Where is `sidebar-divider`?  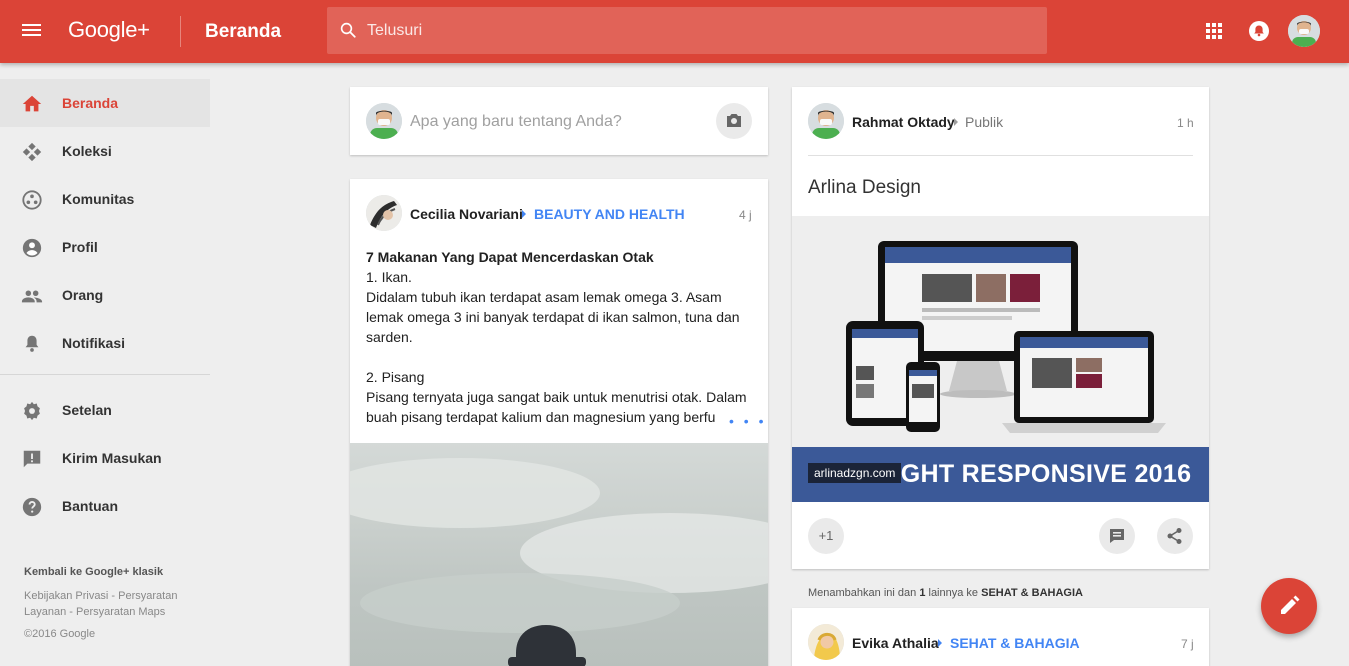 sidebar-divider is located at coordinates (105, 374).